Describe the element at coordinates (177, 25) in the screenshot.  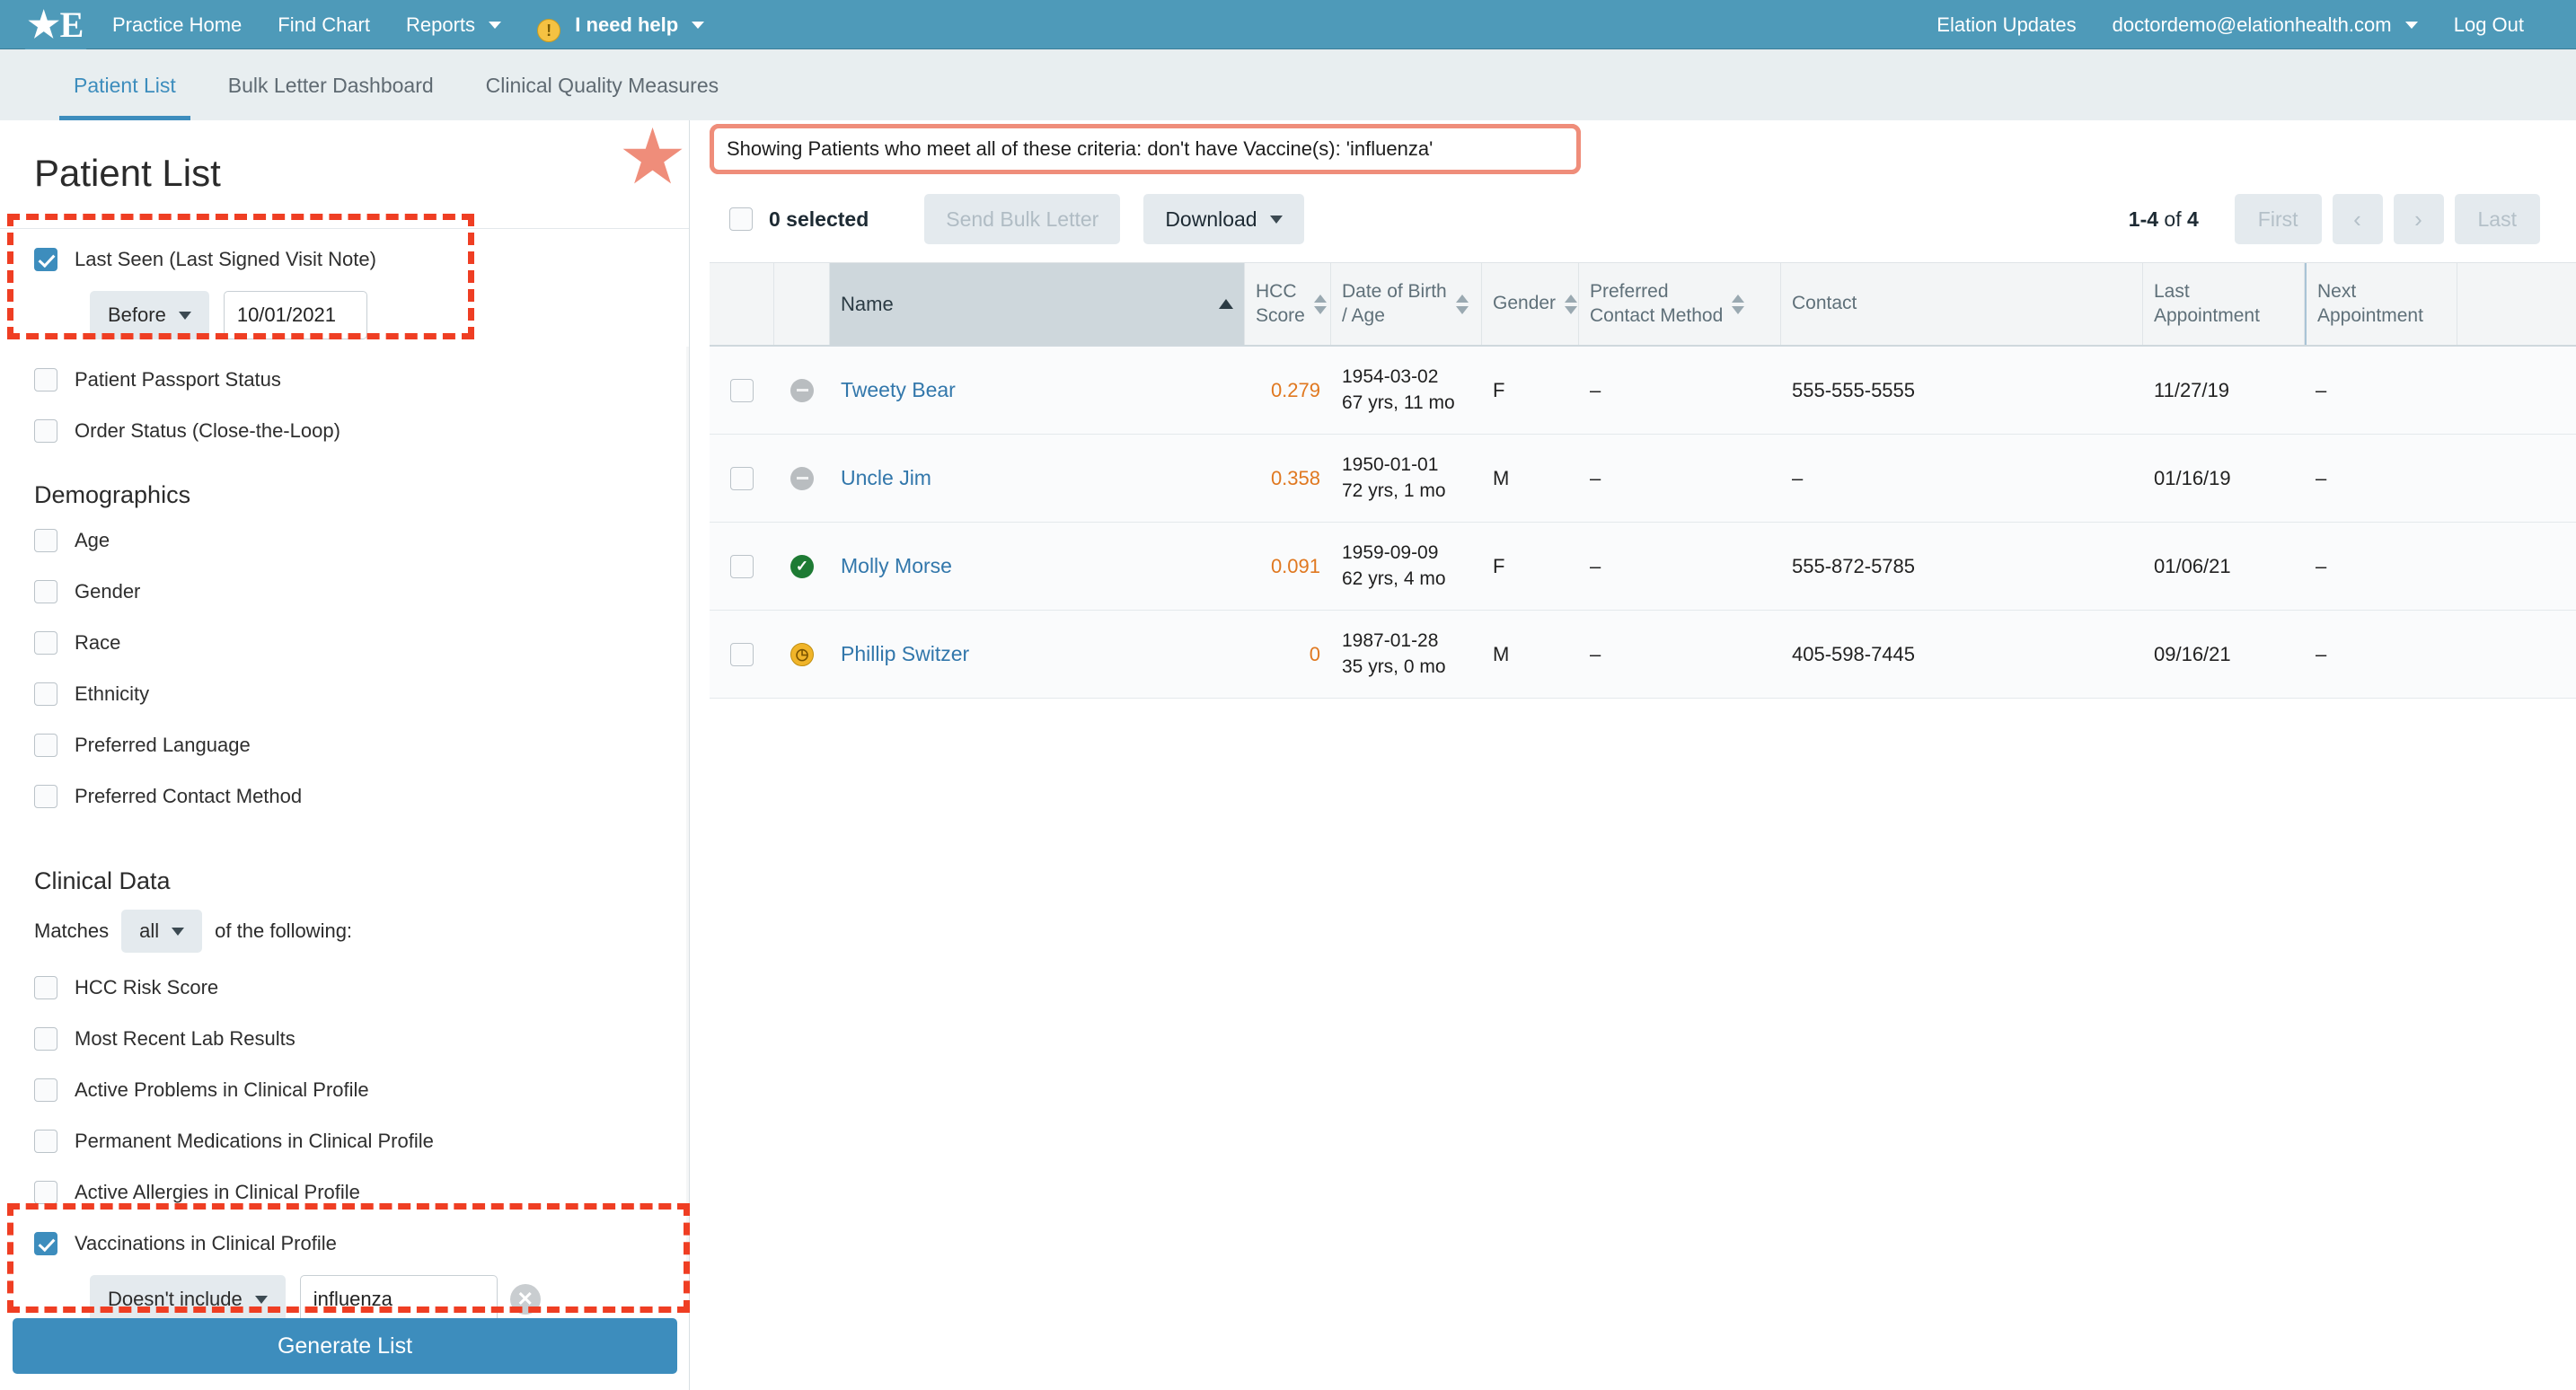
I see `nav-practice-home: Practice Home` at that location.